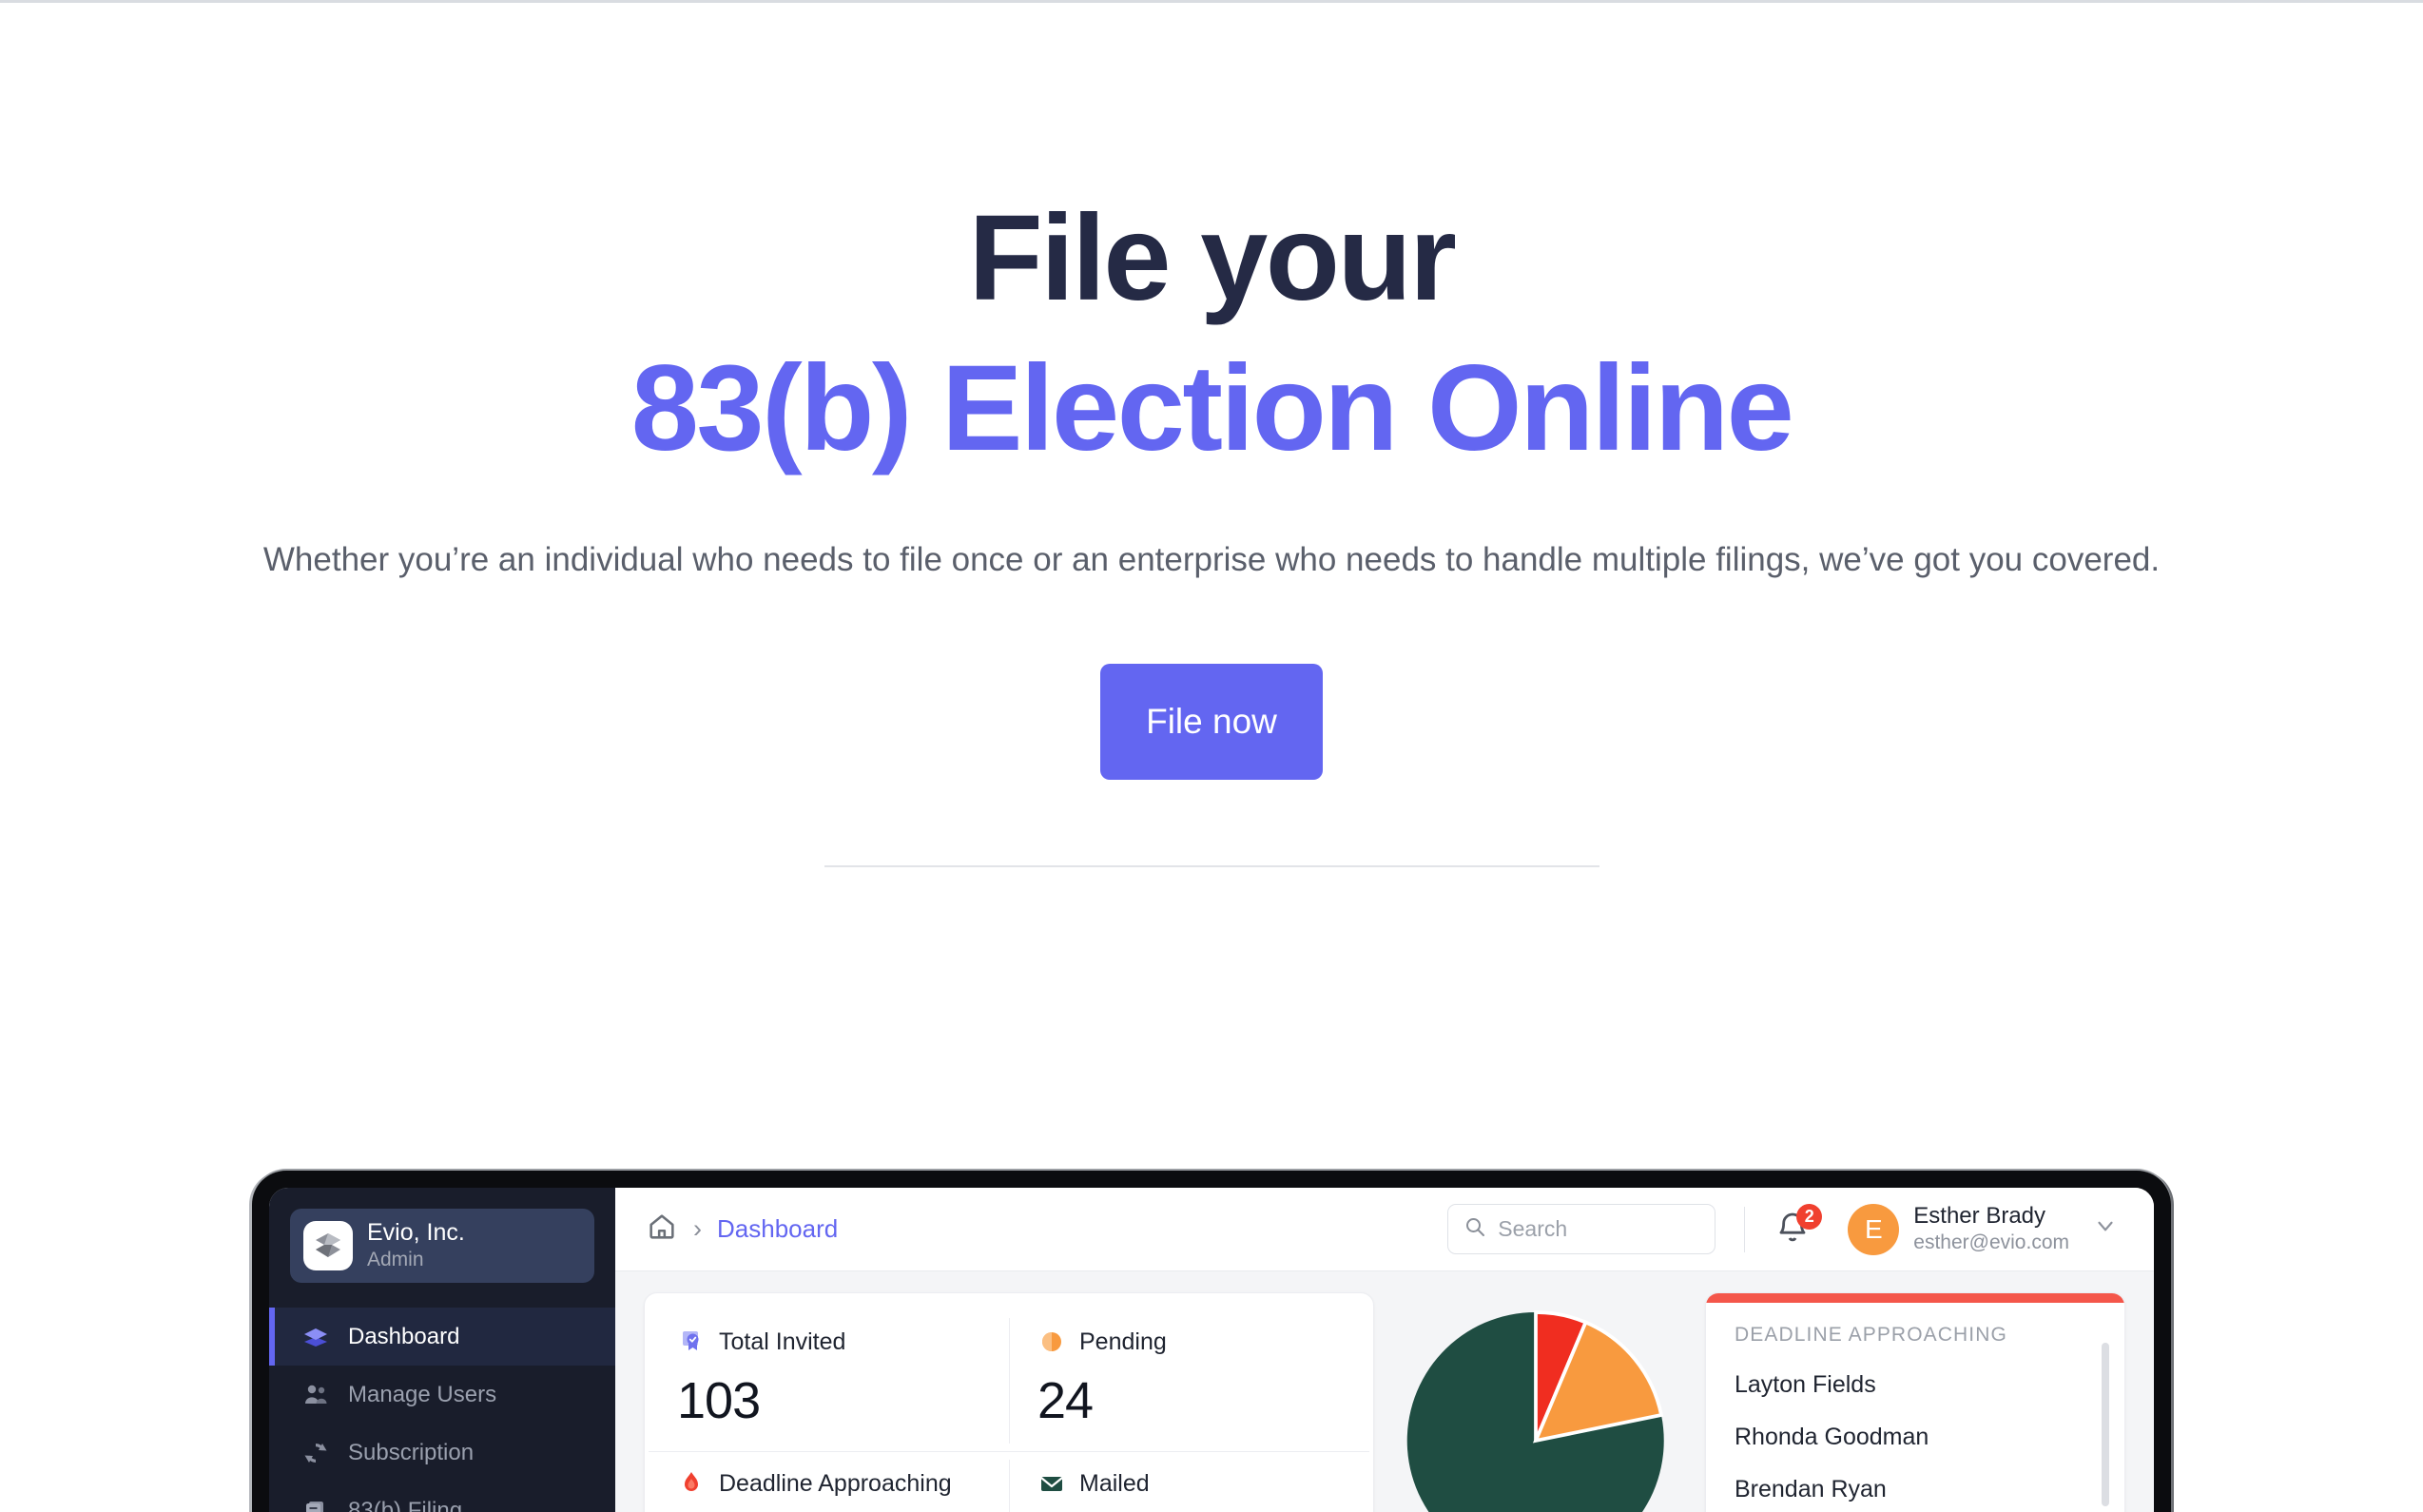 This screenshot has width=2423, height=1512. I want to click on flame-icon, so click(691, 1483).